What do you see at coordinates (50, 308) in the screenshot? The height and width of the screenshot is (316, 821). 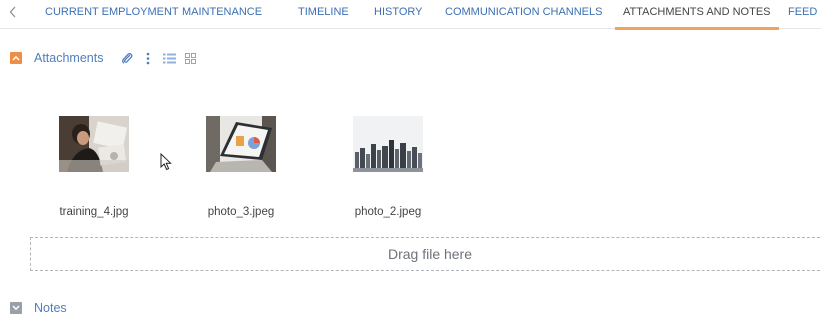 I see `notes-title: Notes` at bounding box center [50, 308].